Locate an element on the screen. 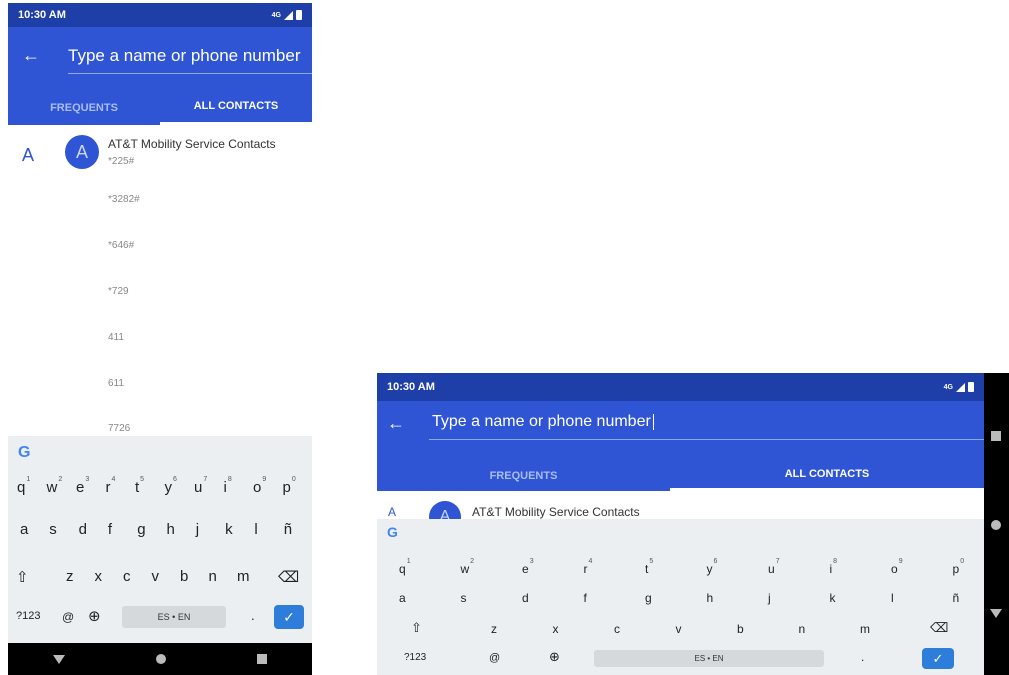  key-letter: s is located at coordinates (53, 529).